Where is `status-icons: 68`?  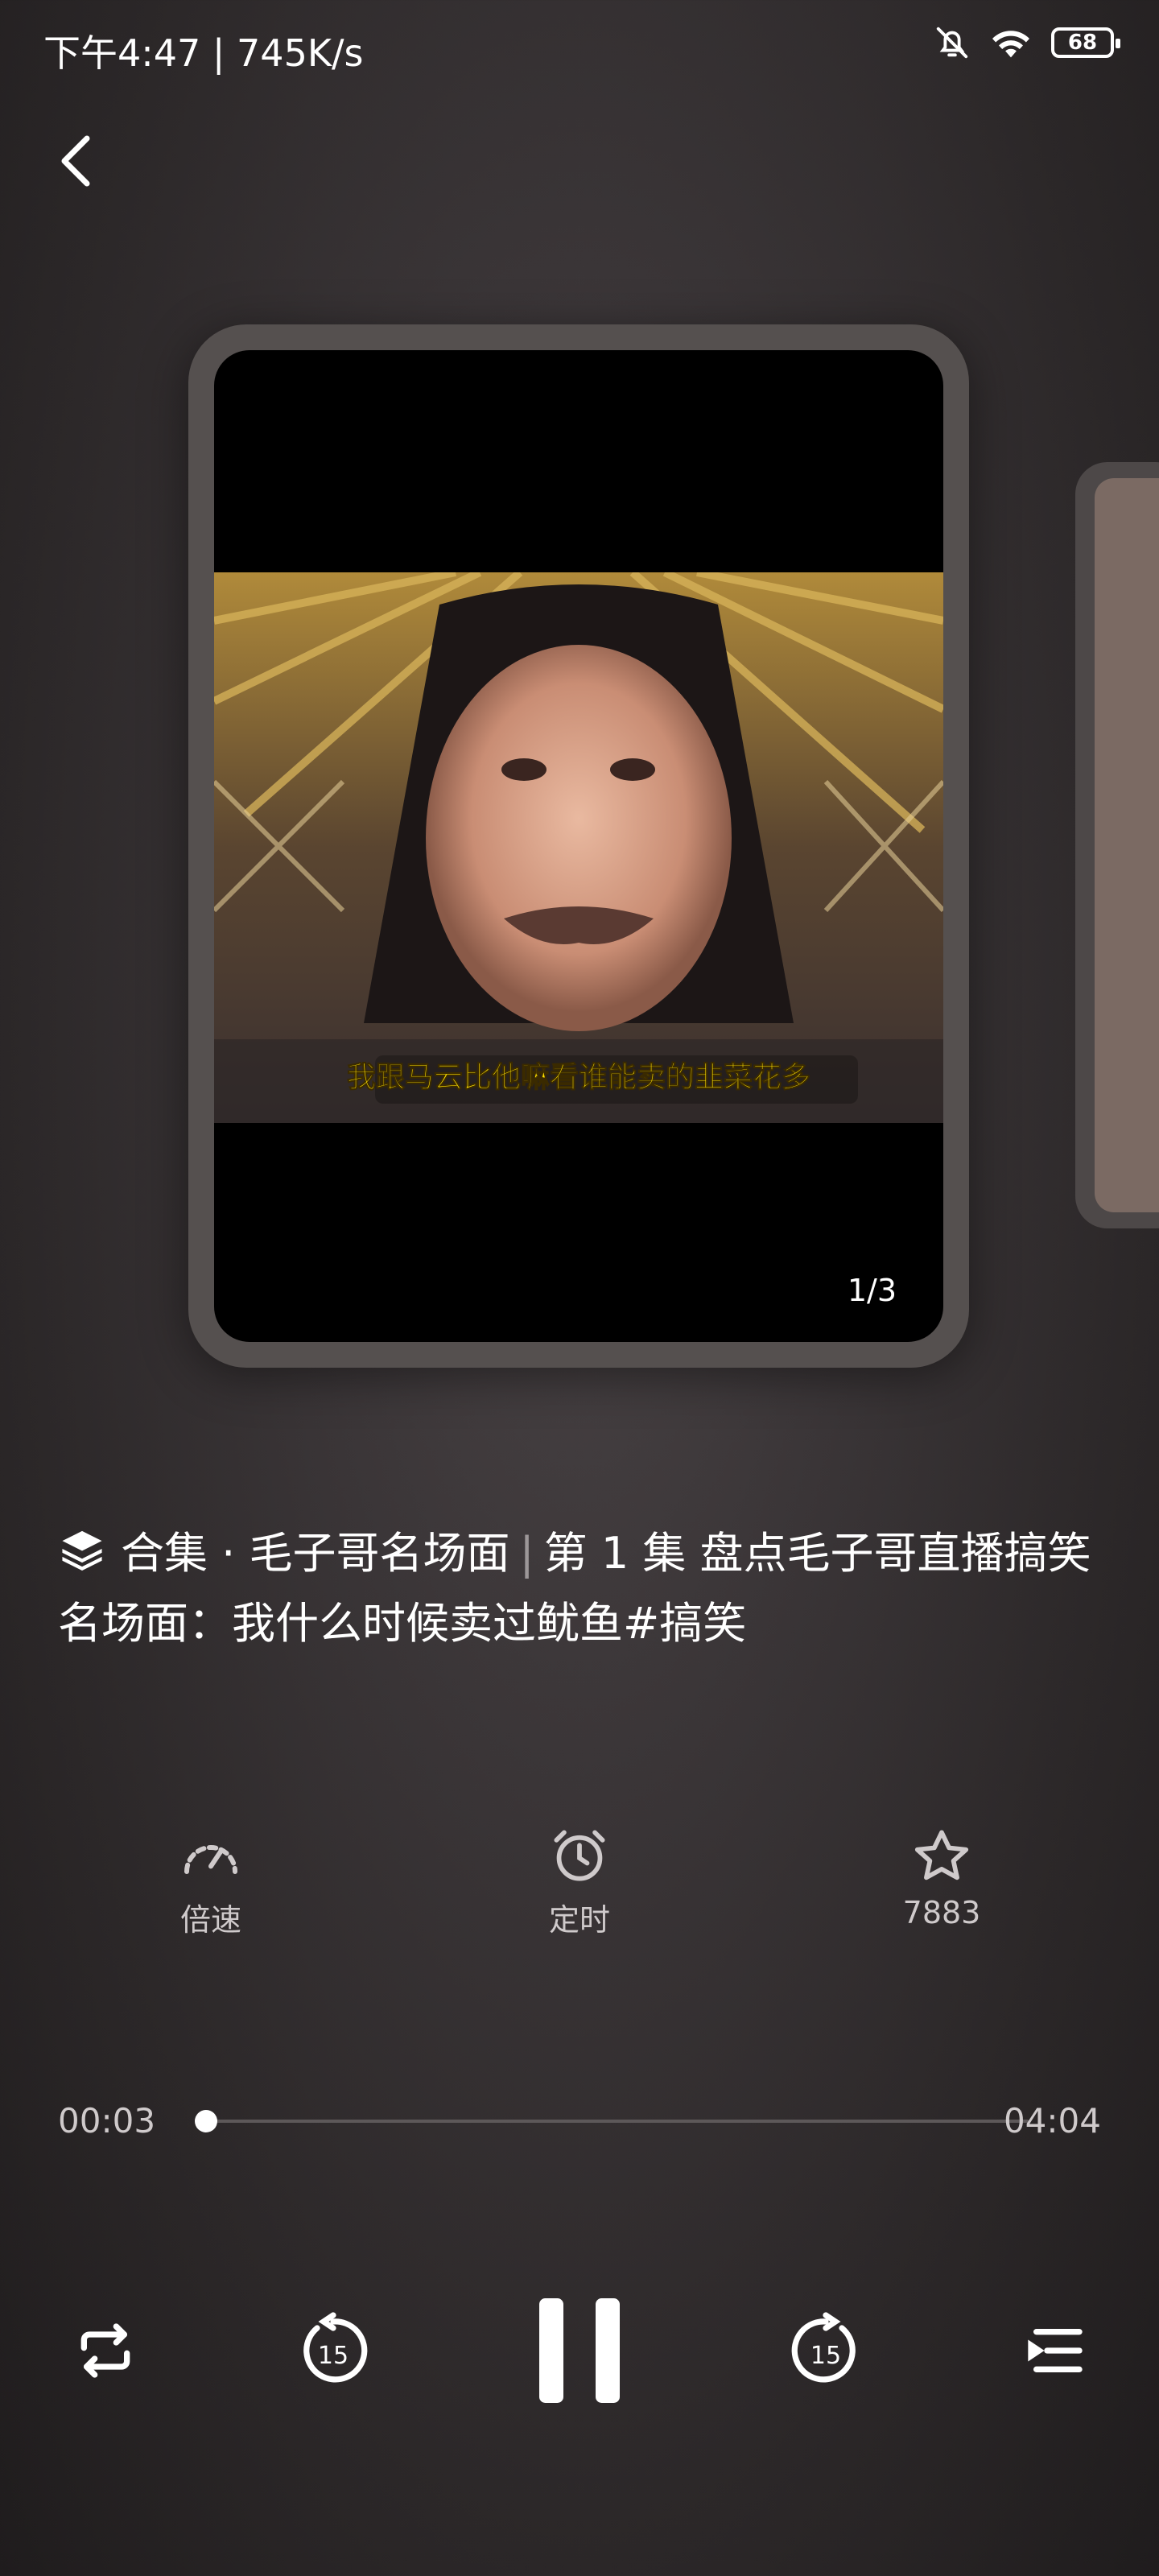
status-icons: 68 is located at coordinates (1027, 42).